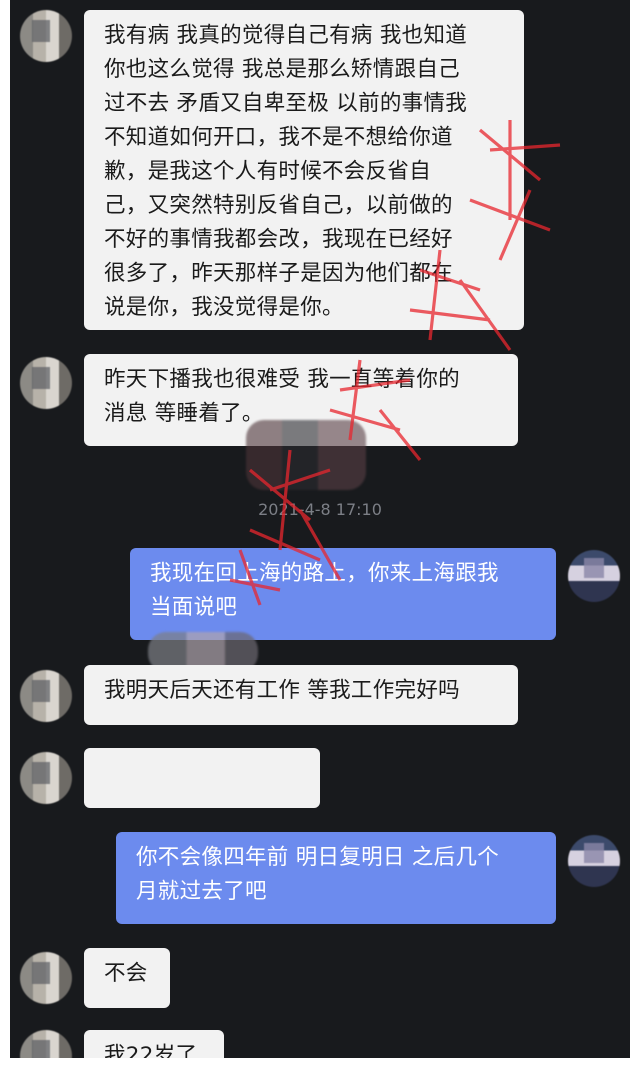 The image size is (640, 1066). What do you see at coordinates (127, 978) in the screenshot?
I see `incoming-message-bubble: 不会` at bounding box center [127, 978].